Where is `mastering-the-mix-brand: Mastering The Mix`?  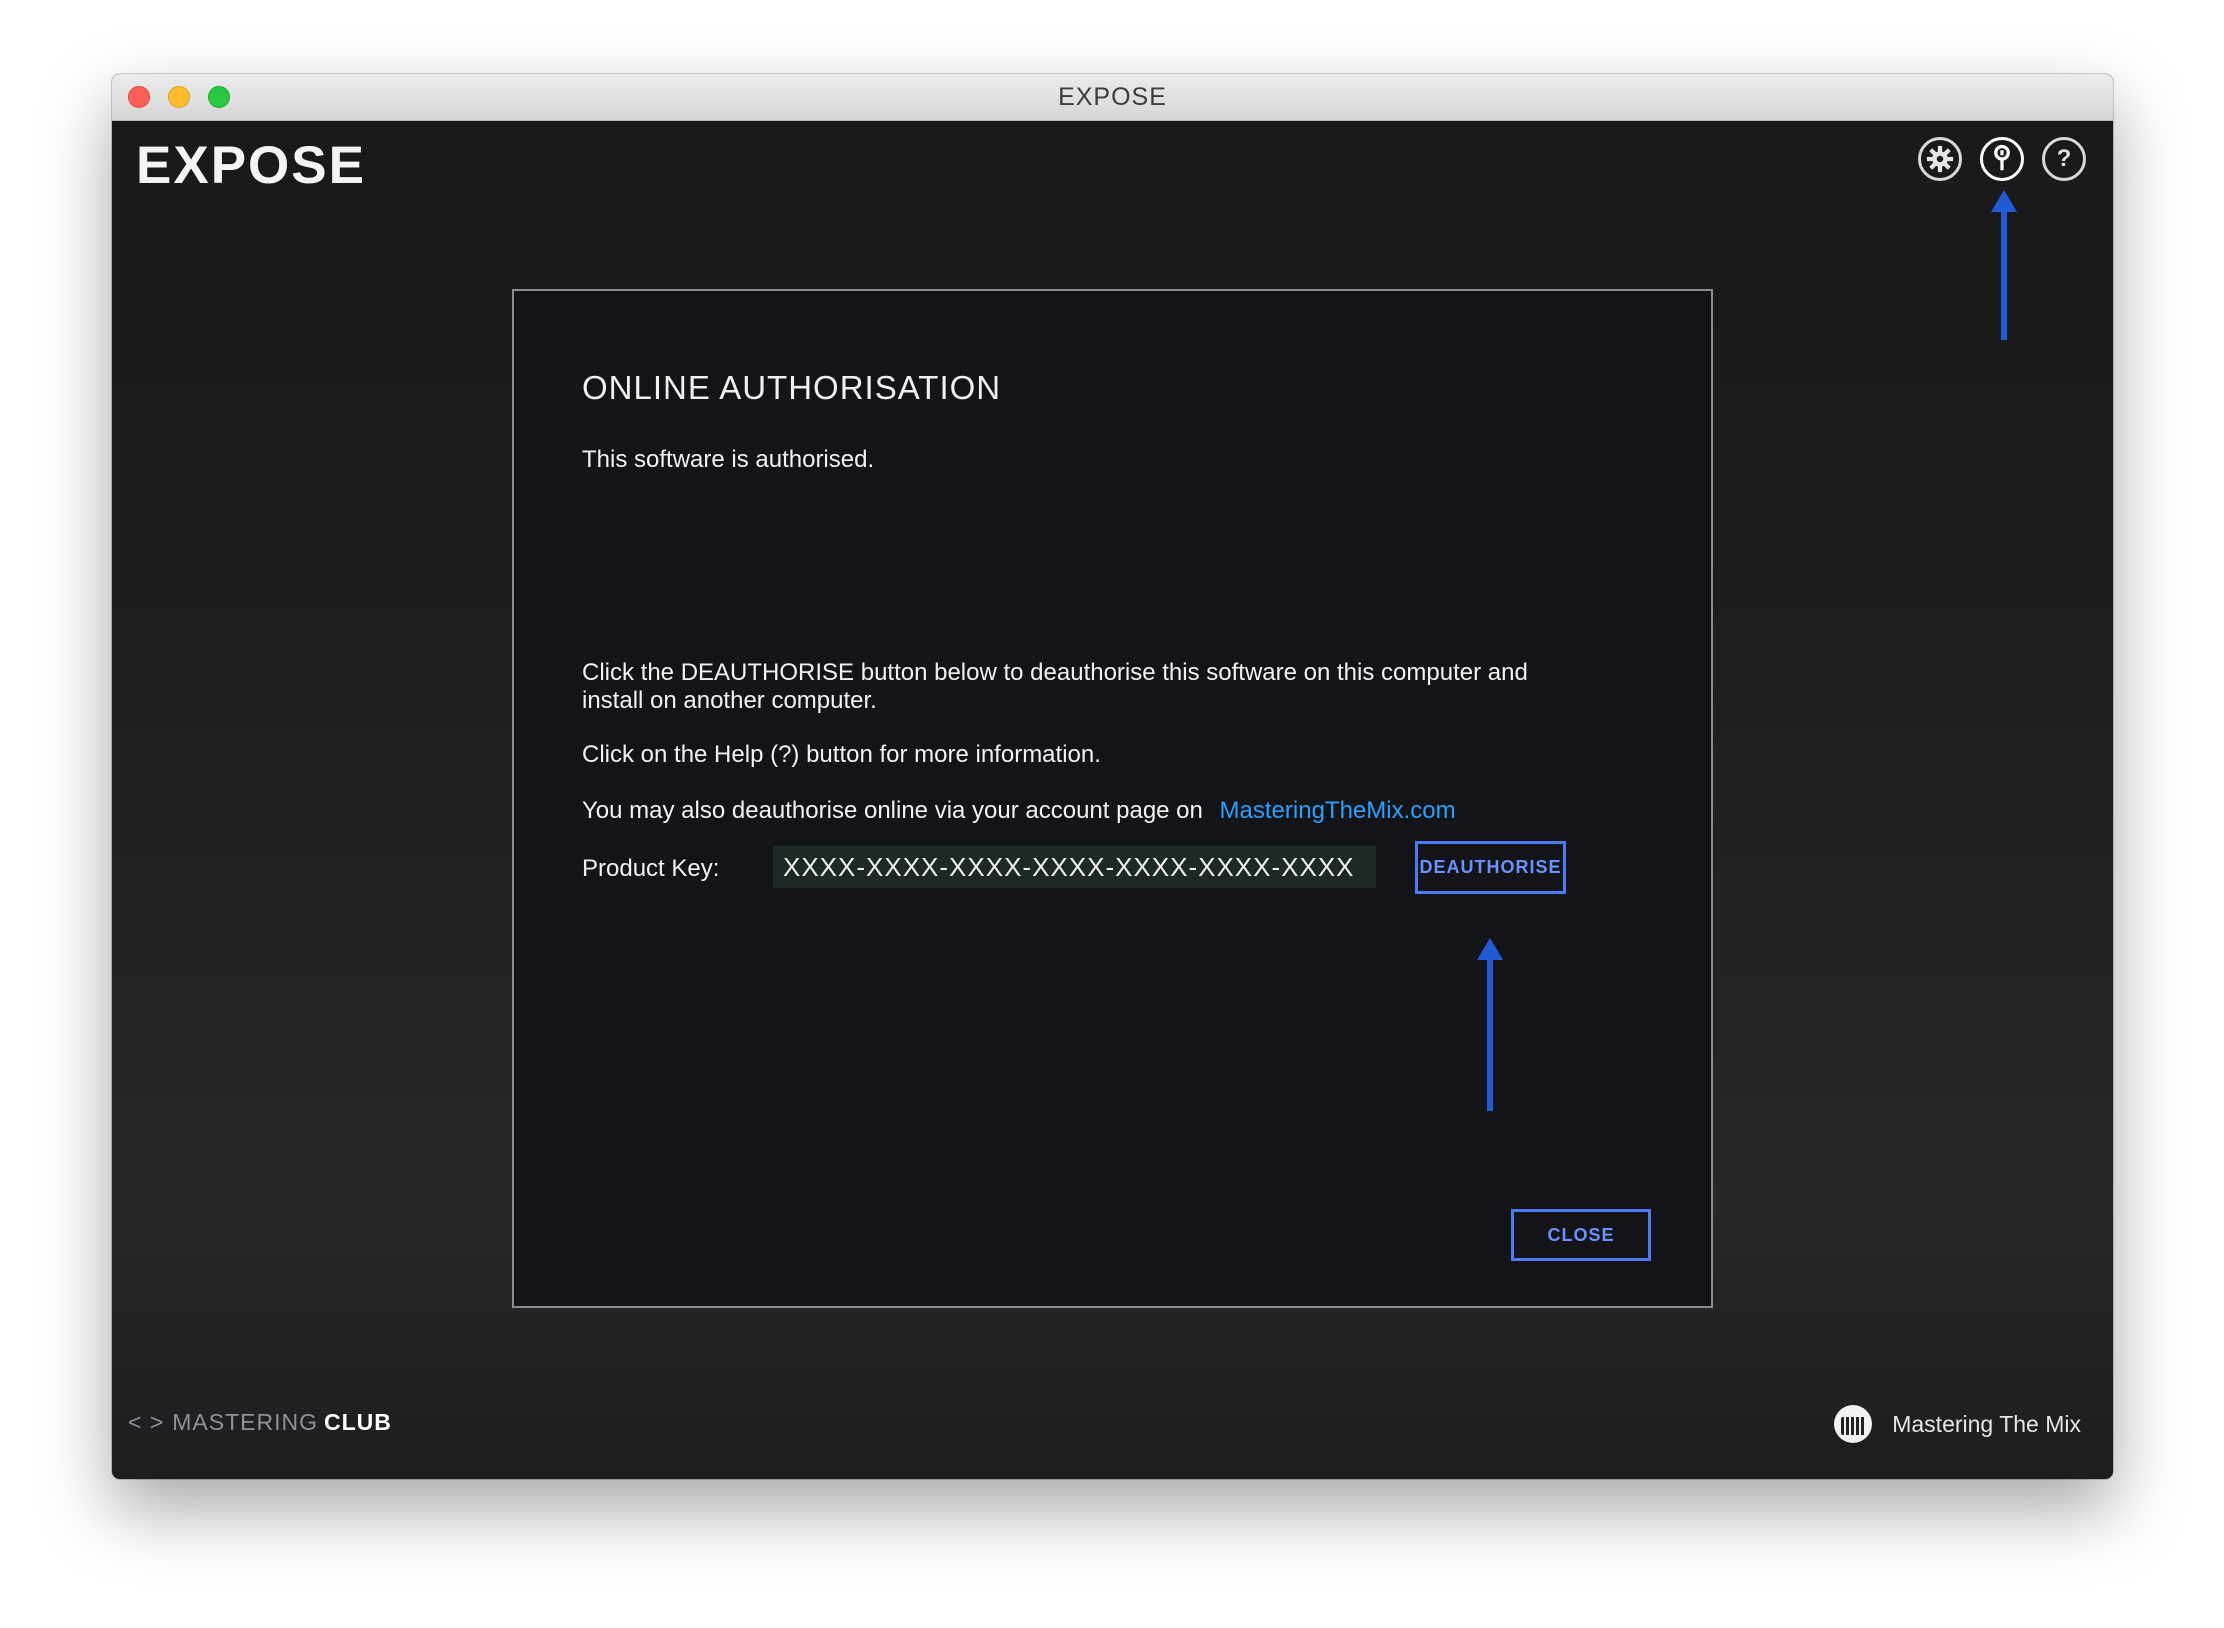 mastering-the-mix-brand: Mastering The Mix is located at coordinates (1957, 1424).